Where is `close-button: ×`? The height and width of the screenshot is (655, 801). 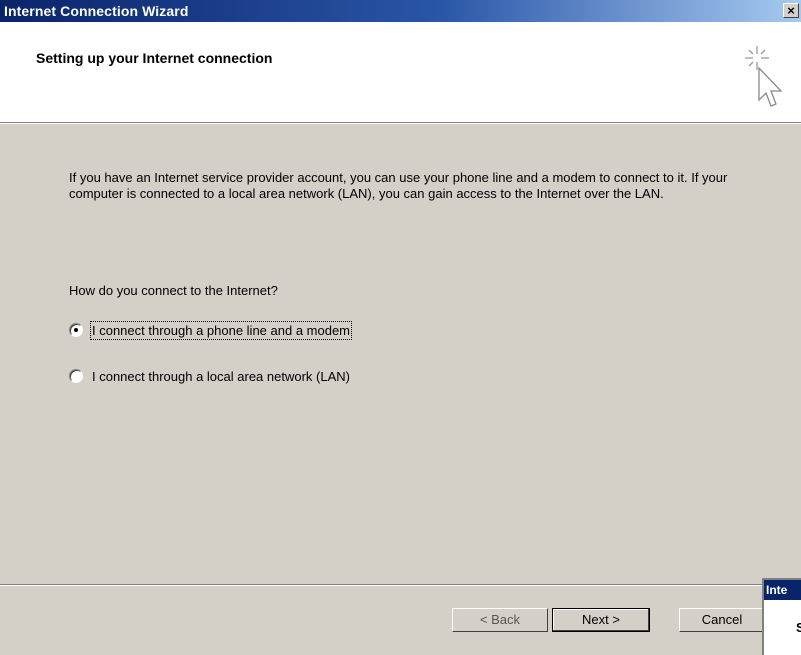 close-button: × is located at coordinates (791, 10).